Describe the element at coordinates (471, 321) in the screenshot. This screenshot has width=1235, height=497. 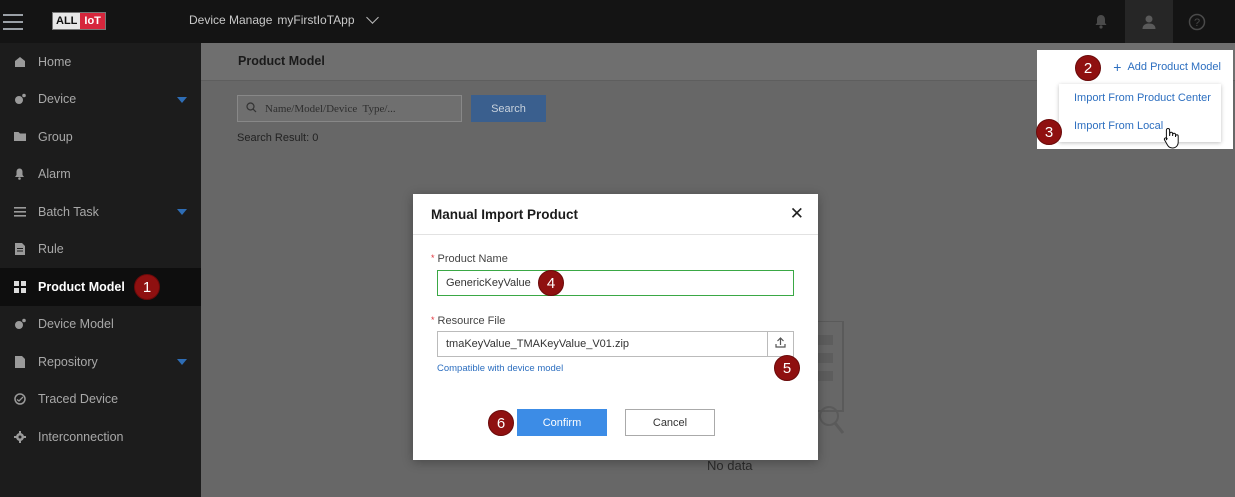
I see `resource-file-label-text: Resource File` at that location.